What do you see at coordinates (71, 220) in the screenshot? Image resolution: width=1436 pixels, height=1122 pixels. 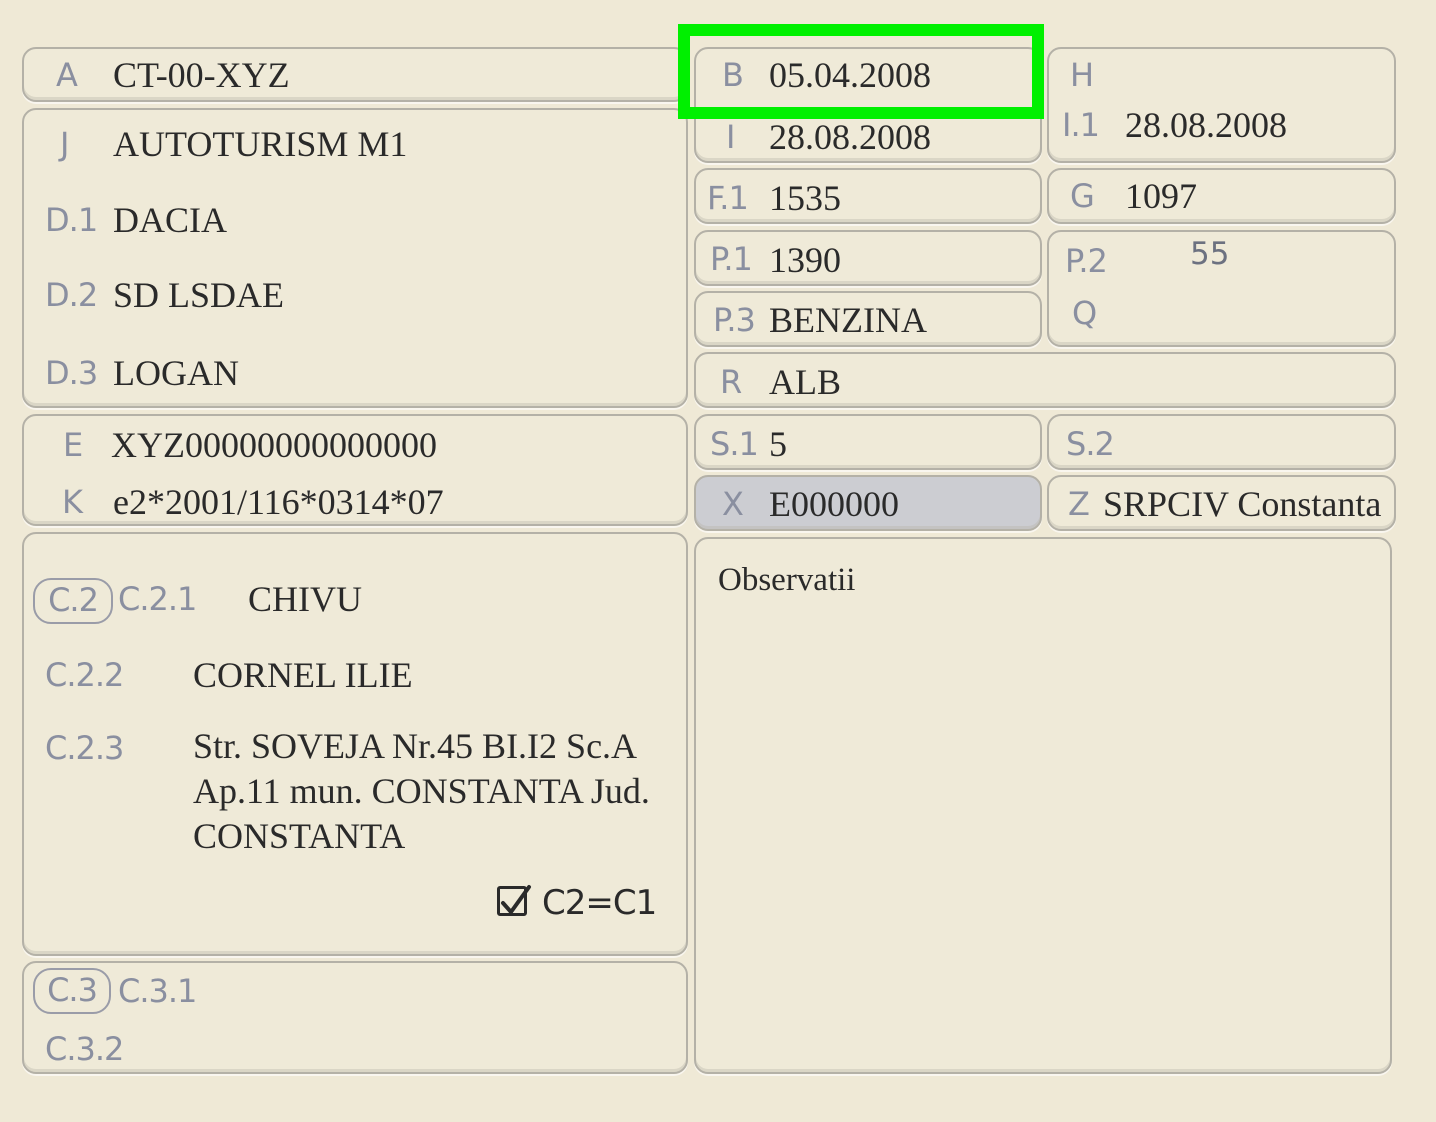 I see `field-d1-label: D.1` at bounding box center [71, 220].